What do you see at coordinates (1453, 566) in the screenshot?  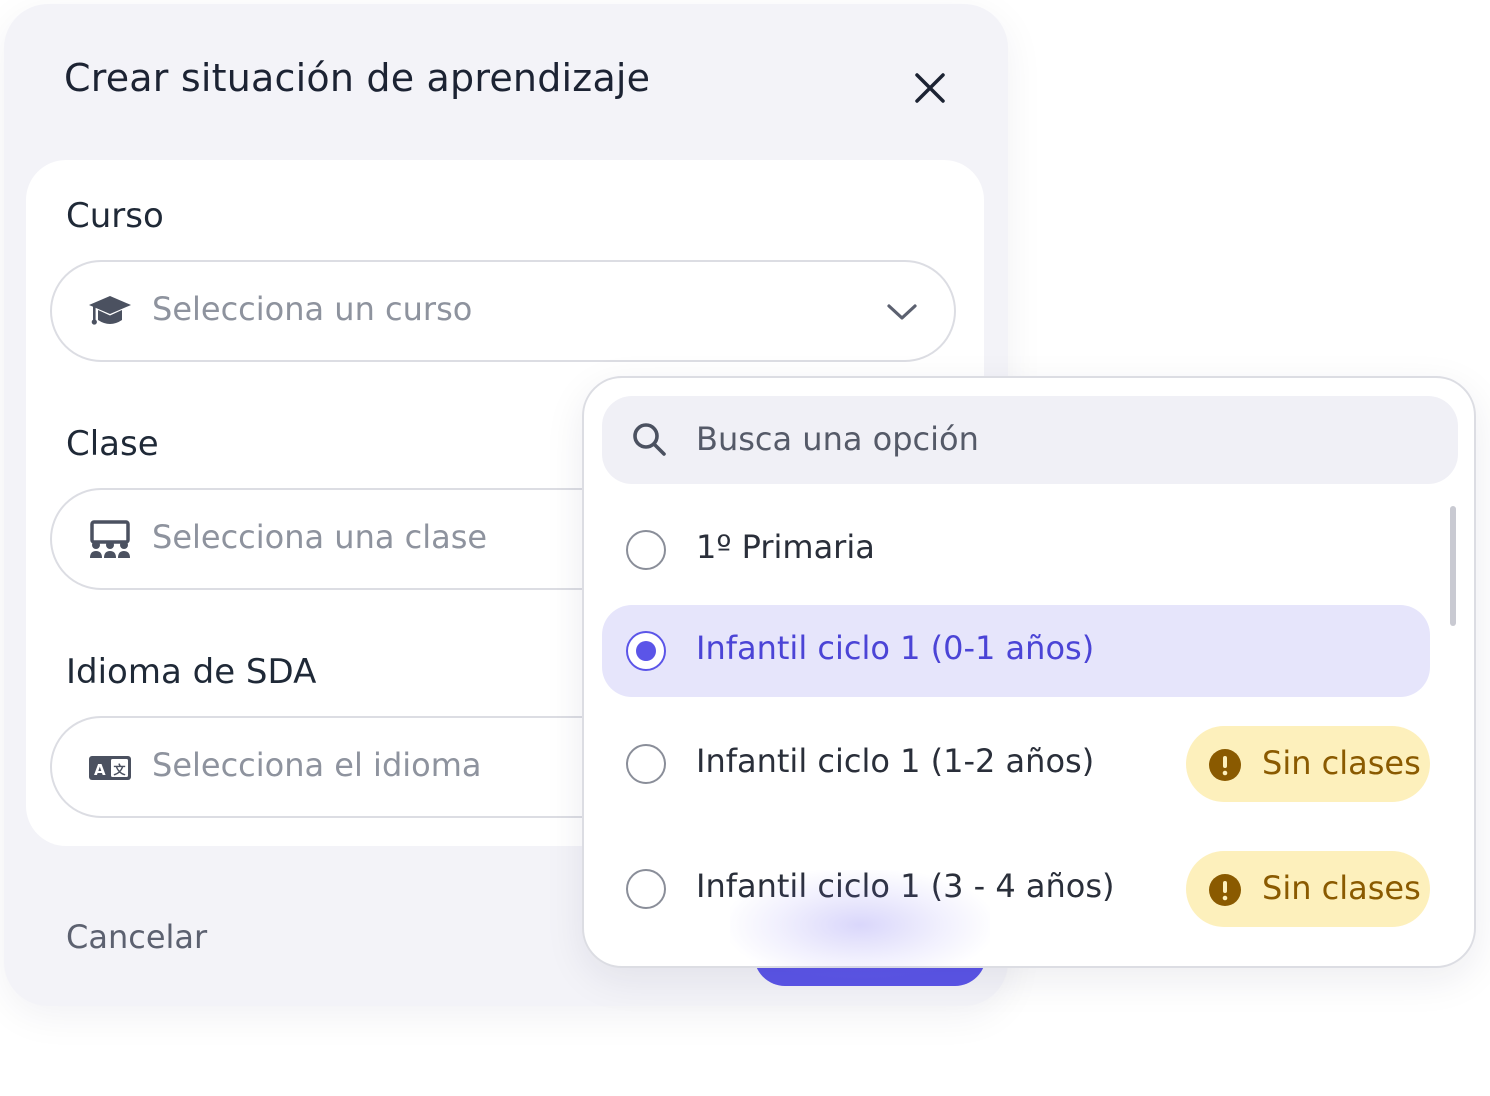 I see `scrollbar` at bounding box center [1453, 566].